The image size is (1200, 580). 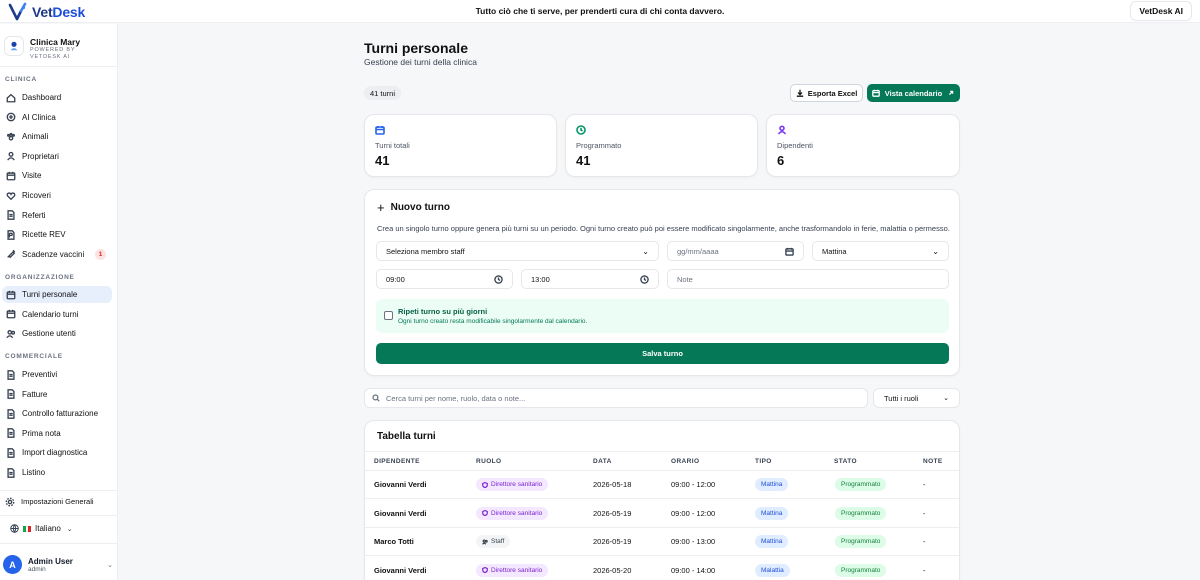 What do you see at coordinates (735, 251) in the screenshot?
I see `date-input: gg/mm/aaaa` at bounding box center [735, 251].